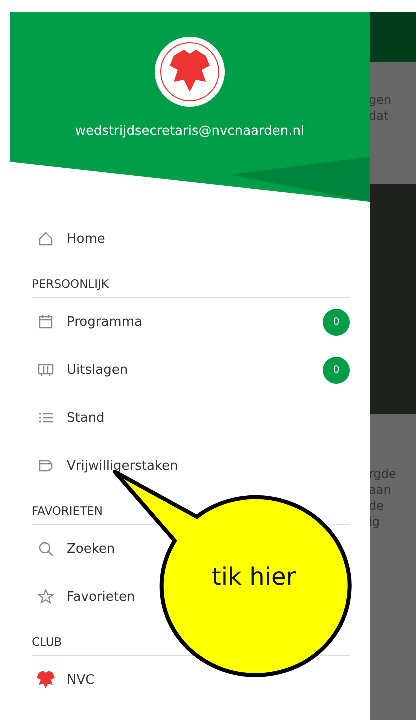  I want to click on eagle-crest-icon, so click(46, 680).